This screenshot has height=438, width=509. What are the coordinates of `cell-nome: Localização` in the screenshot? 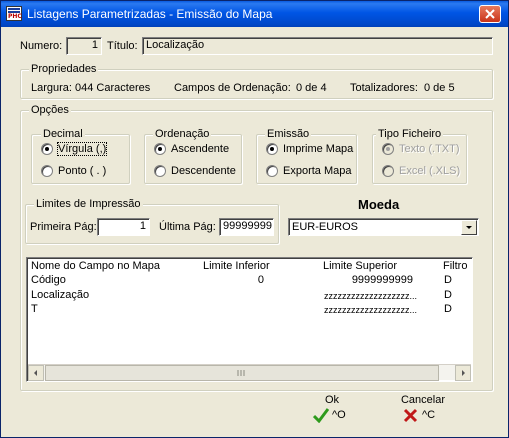 It's located at (60, 295).